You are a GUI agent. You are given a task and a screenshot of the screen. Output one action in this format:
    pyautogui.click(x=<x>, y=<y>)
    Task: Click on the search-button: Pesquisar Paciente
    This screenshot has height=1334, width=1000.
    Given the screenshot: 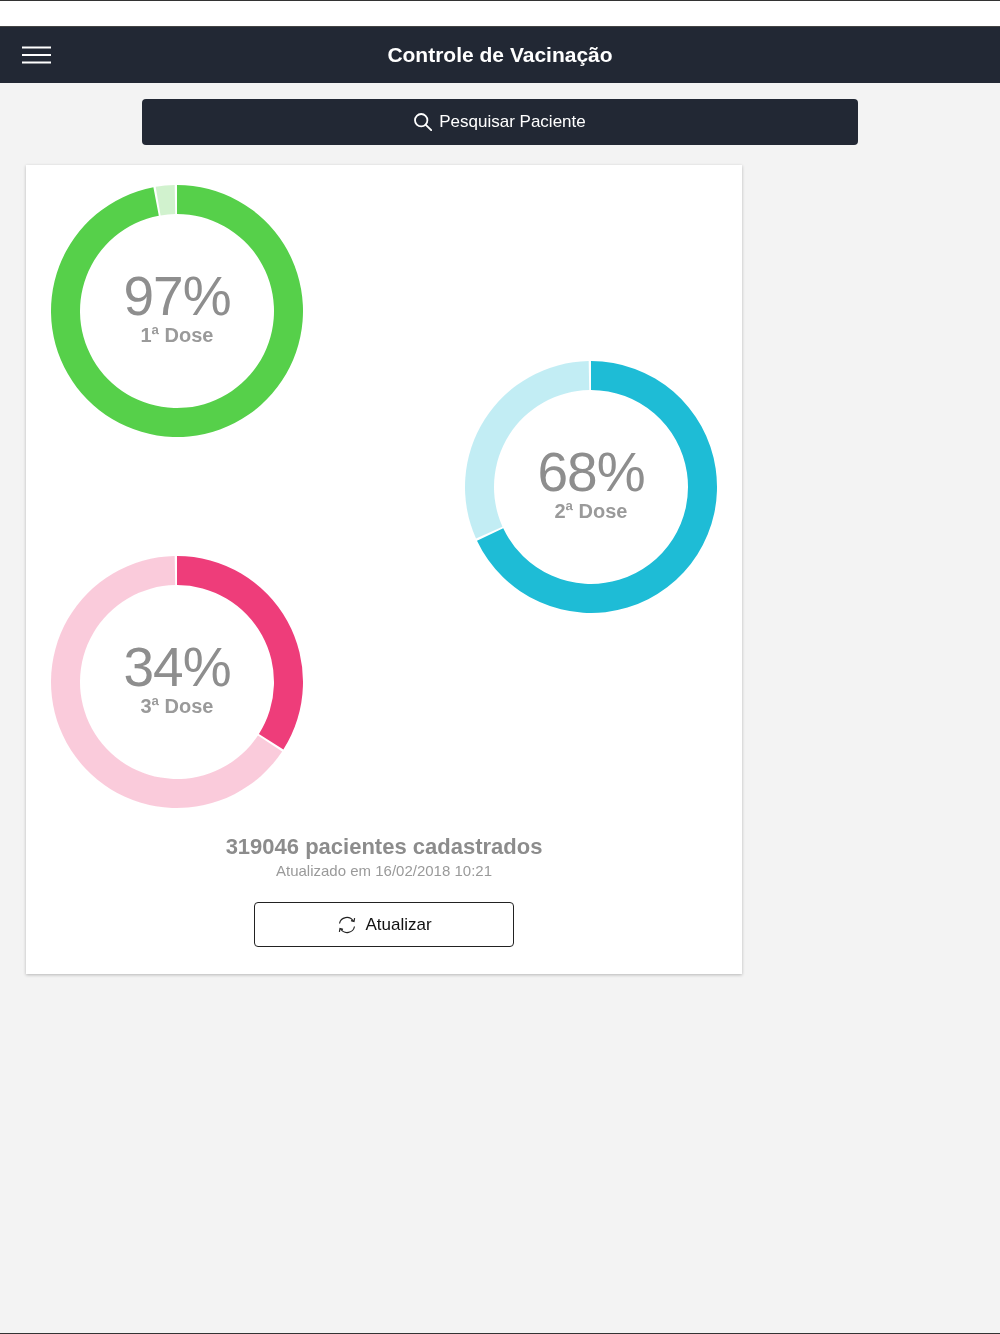 What is the action you would take?
    pyautogui.click(x=500, y=122)
    